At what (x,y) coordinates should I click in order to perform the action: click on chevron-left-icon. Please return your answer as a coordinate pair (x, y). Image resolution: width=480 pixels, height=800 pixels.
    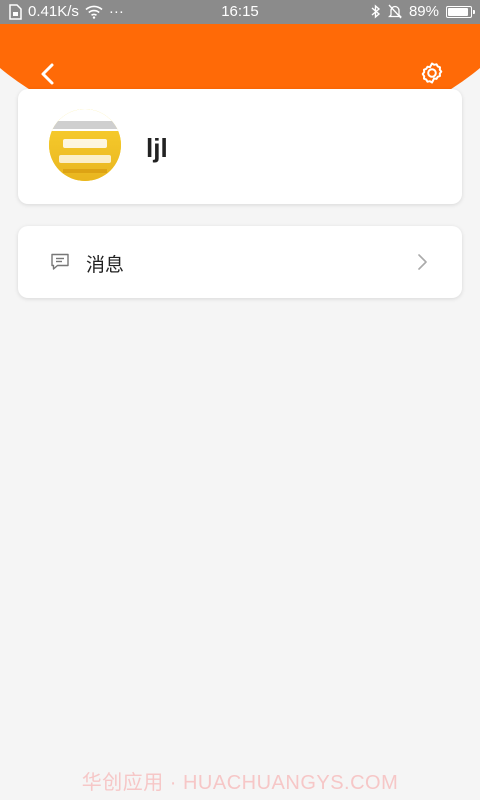
    Looking at the image, I should click on (47, 74).